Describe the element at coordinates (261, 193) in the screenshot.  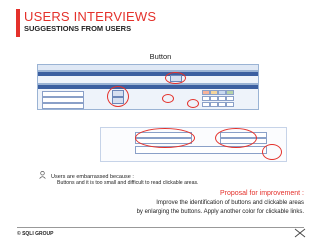
I see `proposal-title: Proposal for improvement :` at that location.